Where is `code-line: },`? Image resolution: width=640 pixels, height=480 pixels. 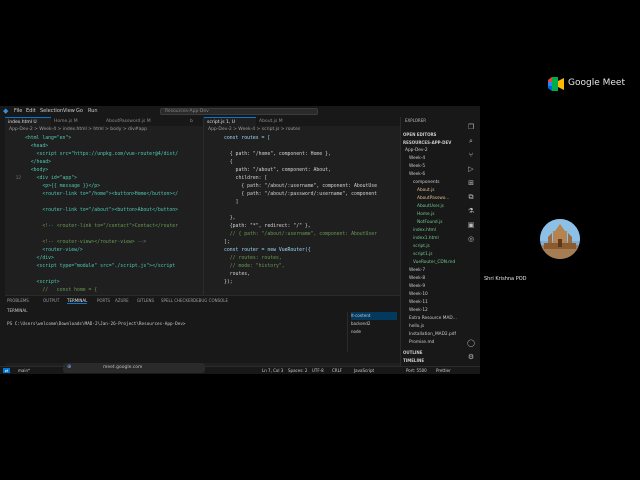
code-line: }, is located at coordinates (230, 218).